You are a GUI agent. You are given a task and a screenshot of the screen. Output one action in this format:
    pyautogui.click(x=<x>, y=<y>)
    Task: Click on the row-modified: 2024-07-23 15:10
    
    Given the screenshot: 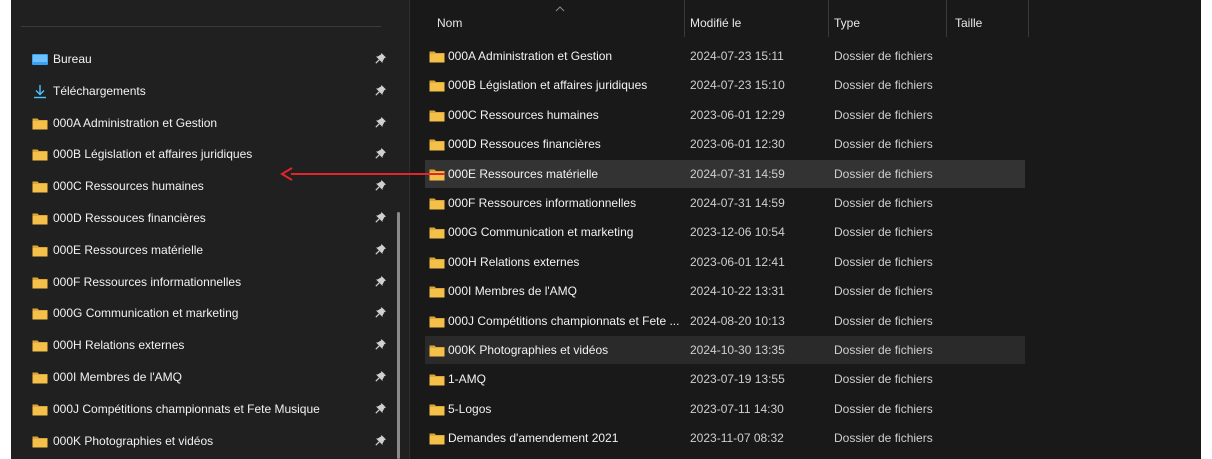 What is the action you would take?
    pyautogui.click(x=737, y=85)
    